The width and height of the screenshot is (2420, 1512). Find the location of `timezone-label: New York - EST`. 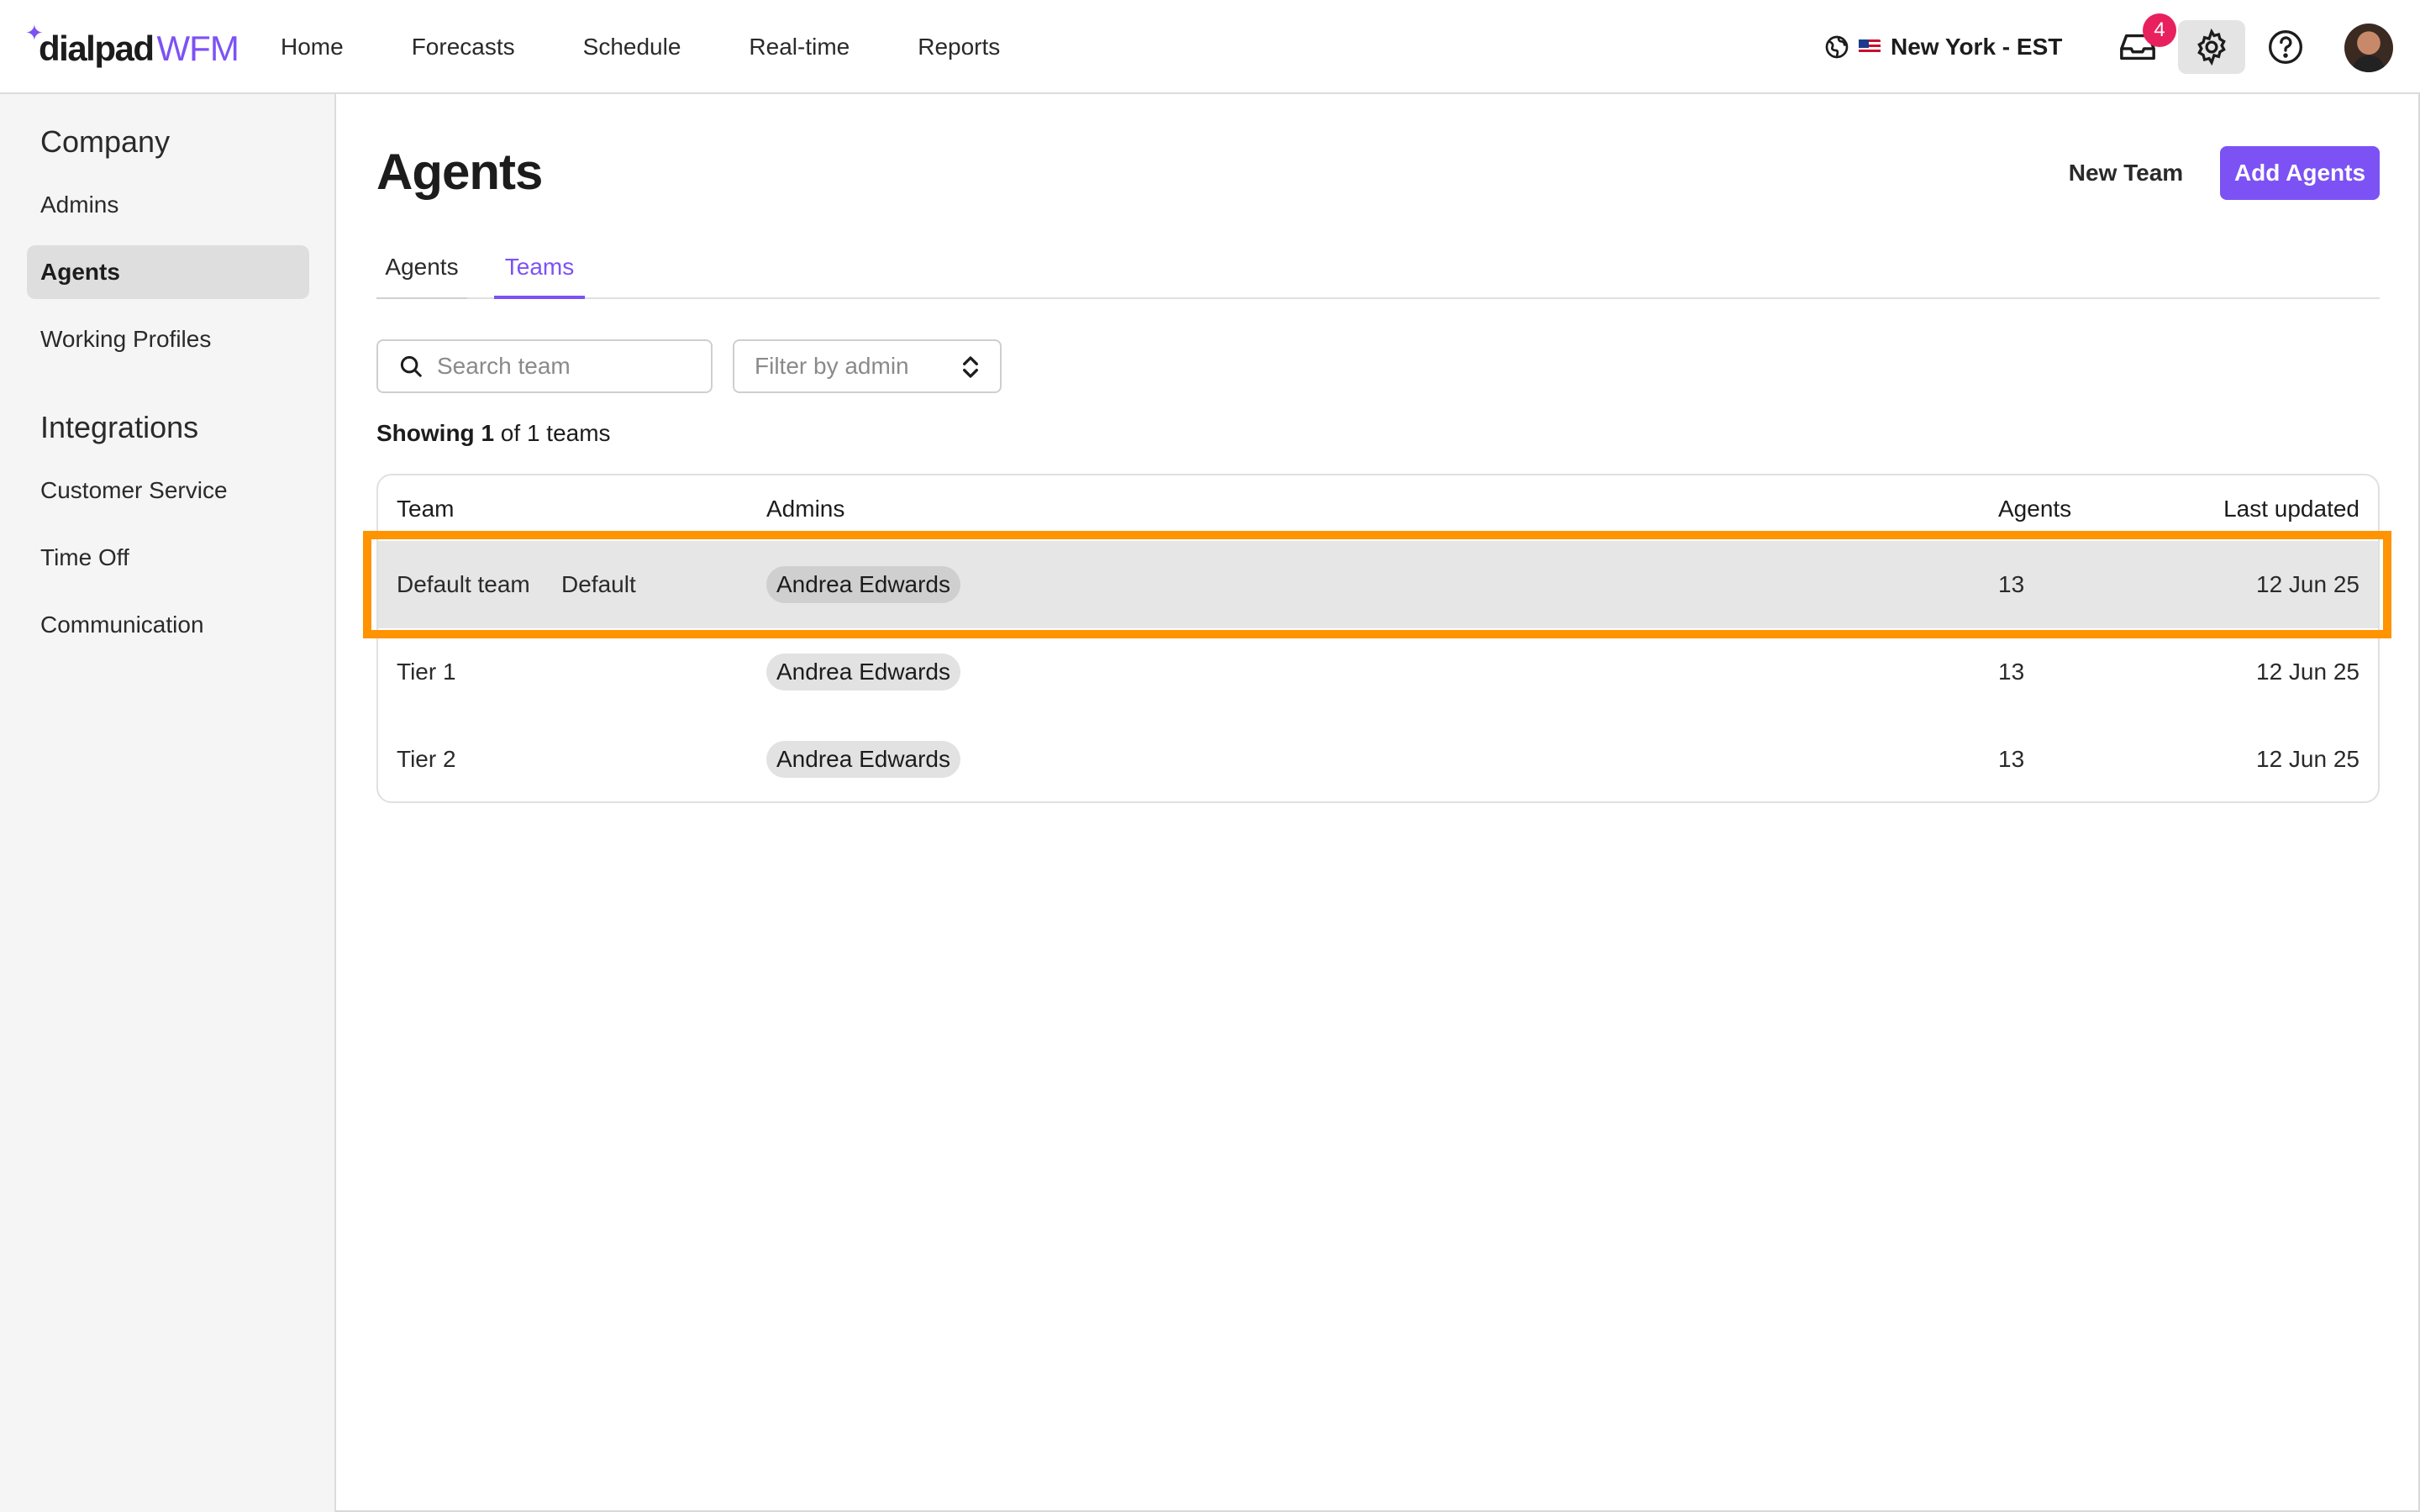

timezone-label: New York - EST is located at coordinates (1977, 47).